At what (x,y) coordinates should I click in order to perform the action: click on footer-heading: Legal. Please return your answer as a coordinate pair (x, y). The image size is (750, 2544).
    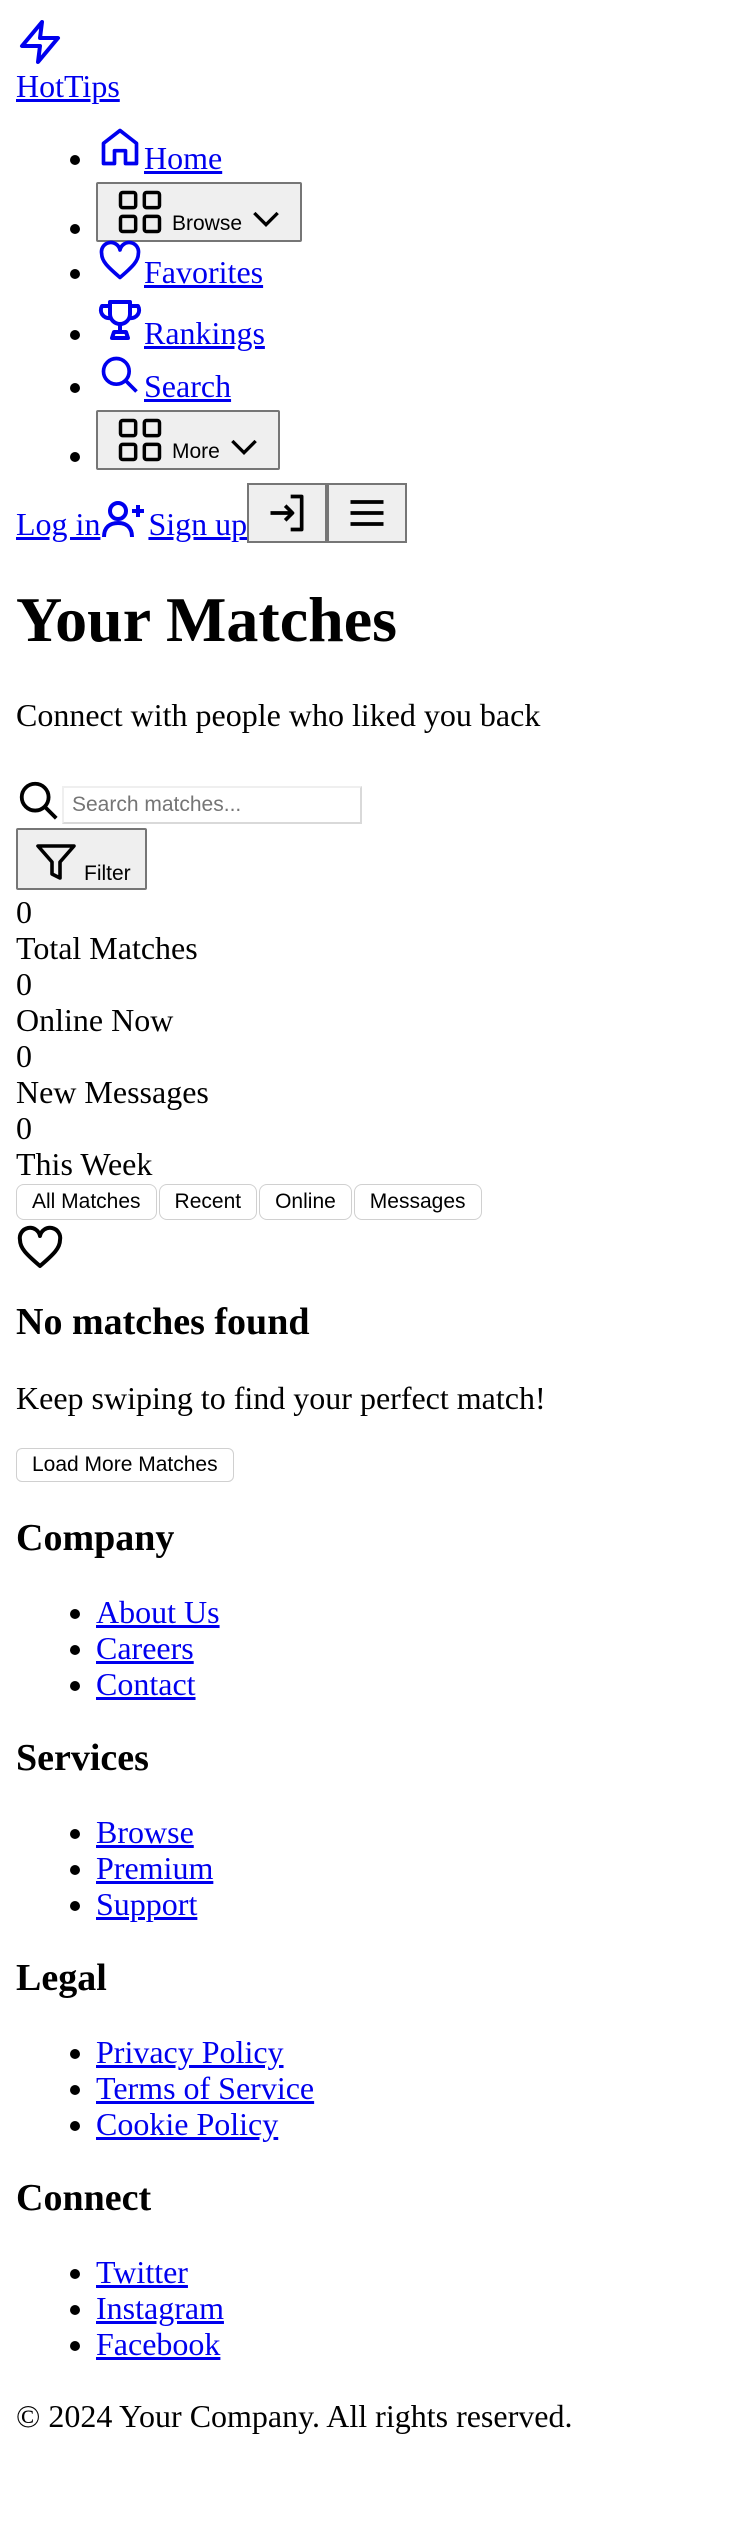
    Looking at the image, I should click on (61, 1977).